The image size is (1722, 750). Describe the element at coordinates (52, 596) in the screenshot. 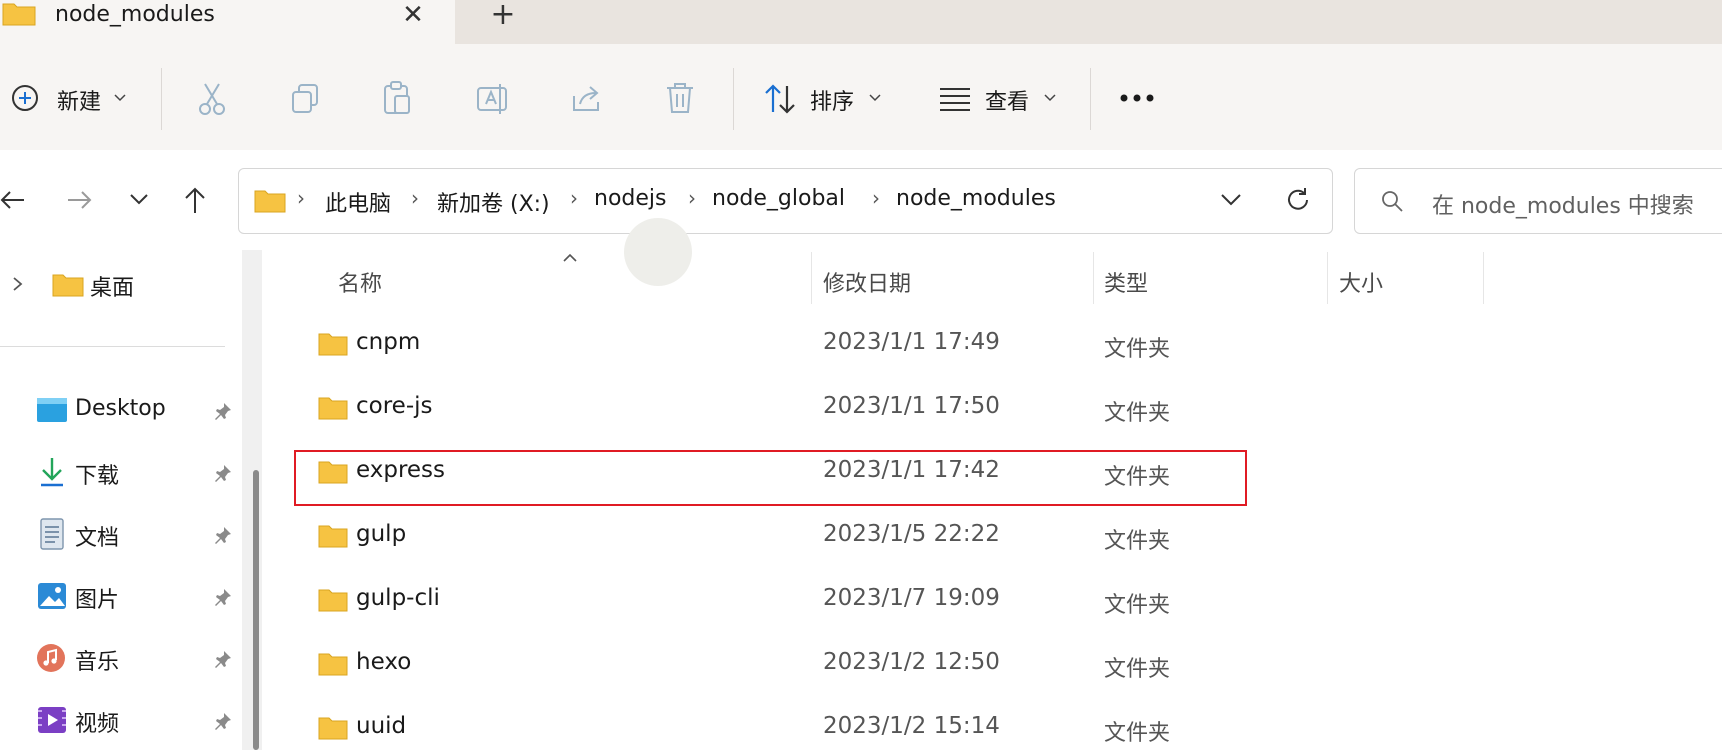

I see `pictures-icon` at that location.